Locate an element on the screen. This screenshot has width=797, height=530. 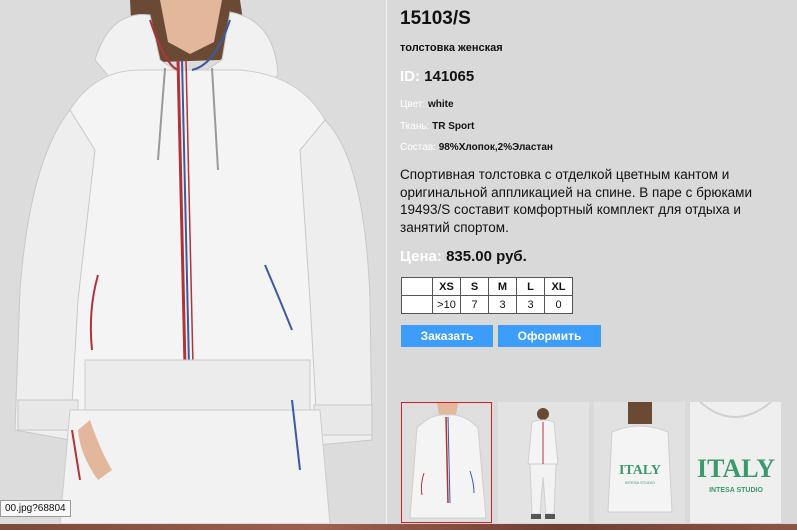
size-table-corner is located at coordinates (417, 286).